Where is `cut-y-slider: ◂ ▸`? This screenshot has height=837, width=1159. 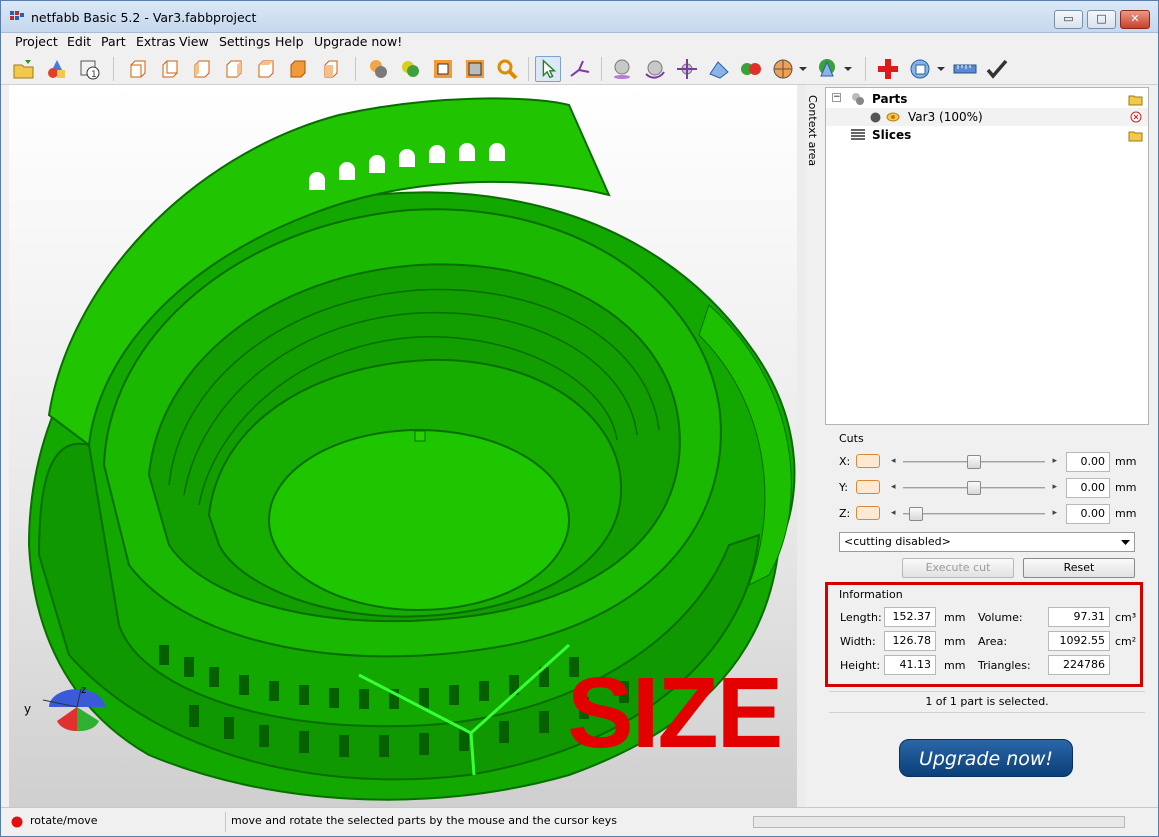 cut-y-slider: ◂ ▸ is located at coordinates (974, 488).